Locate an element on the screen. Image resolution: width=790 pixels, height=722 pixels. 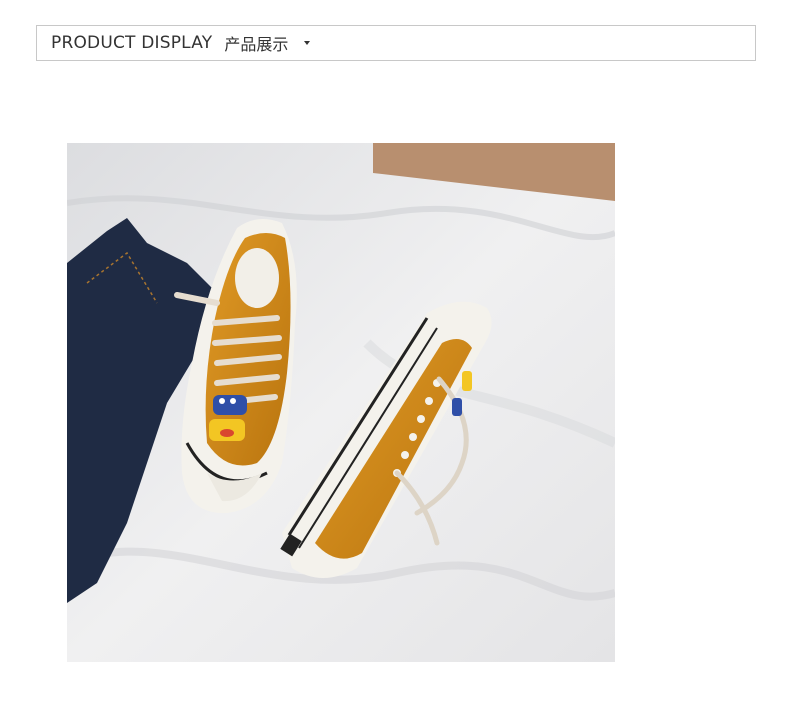
section-header: PRODUCT DISPLAY 产品展示 is located at coordinates (396, 43).